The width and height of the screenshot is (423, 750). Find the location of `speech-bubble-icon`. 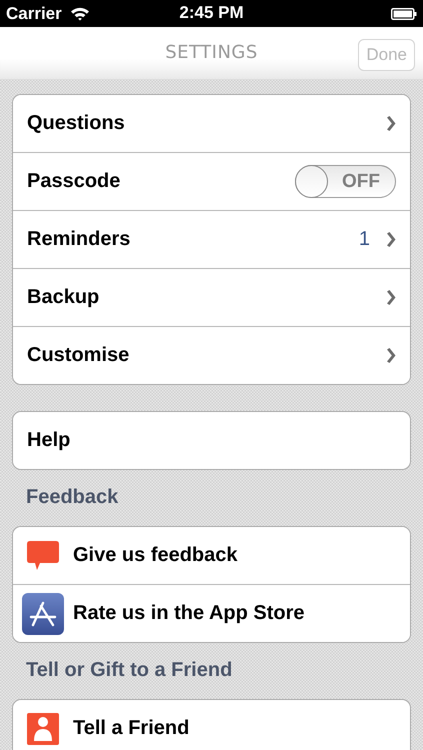

speech-bubble-icon is located at coordinates (43, 555).